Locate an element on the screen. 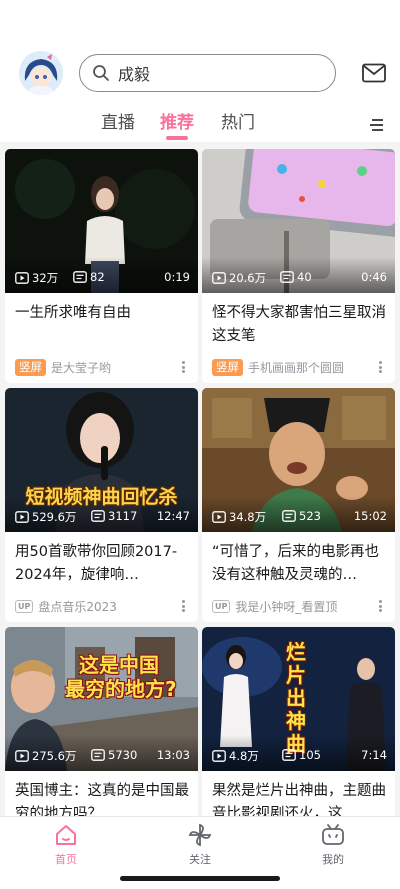  video-stats: 32万 82 0:19 is located at coordinates (102, 278).